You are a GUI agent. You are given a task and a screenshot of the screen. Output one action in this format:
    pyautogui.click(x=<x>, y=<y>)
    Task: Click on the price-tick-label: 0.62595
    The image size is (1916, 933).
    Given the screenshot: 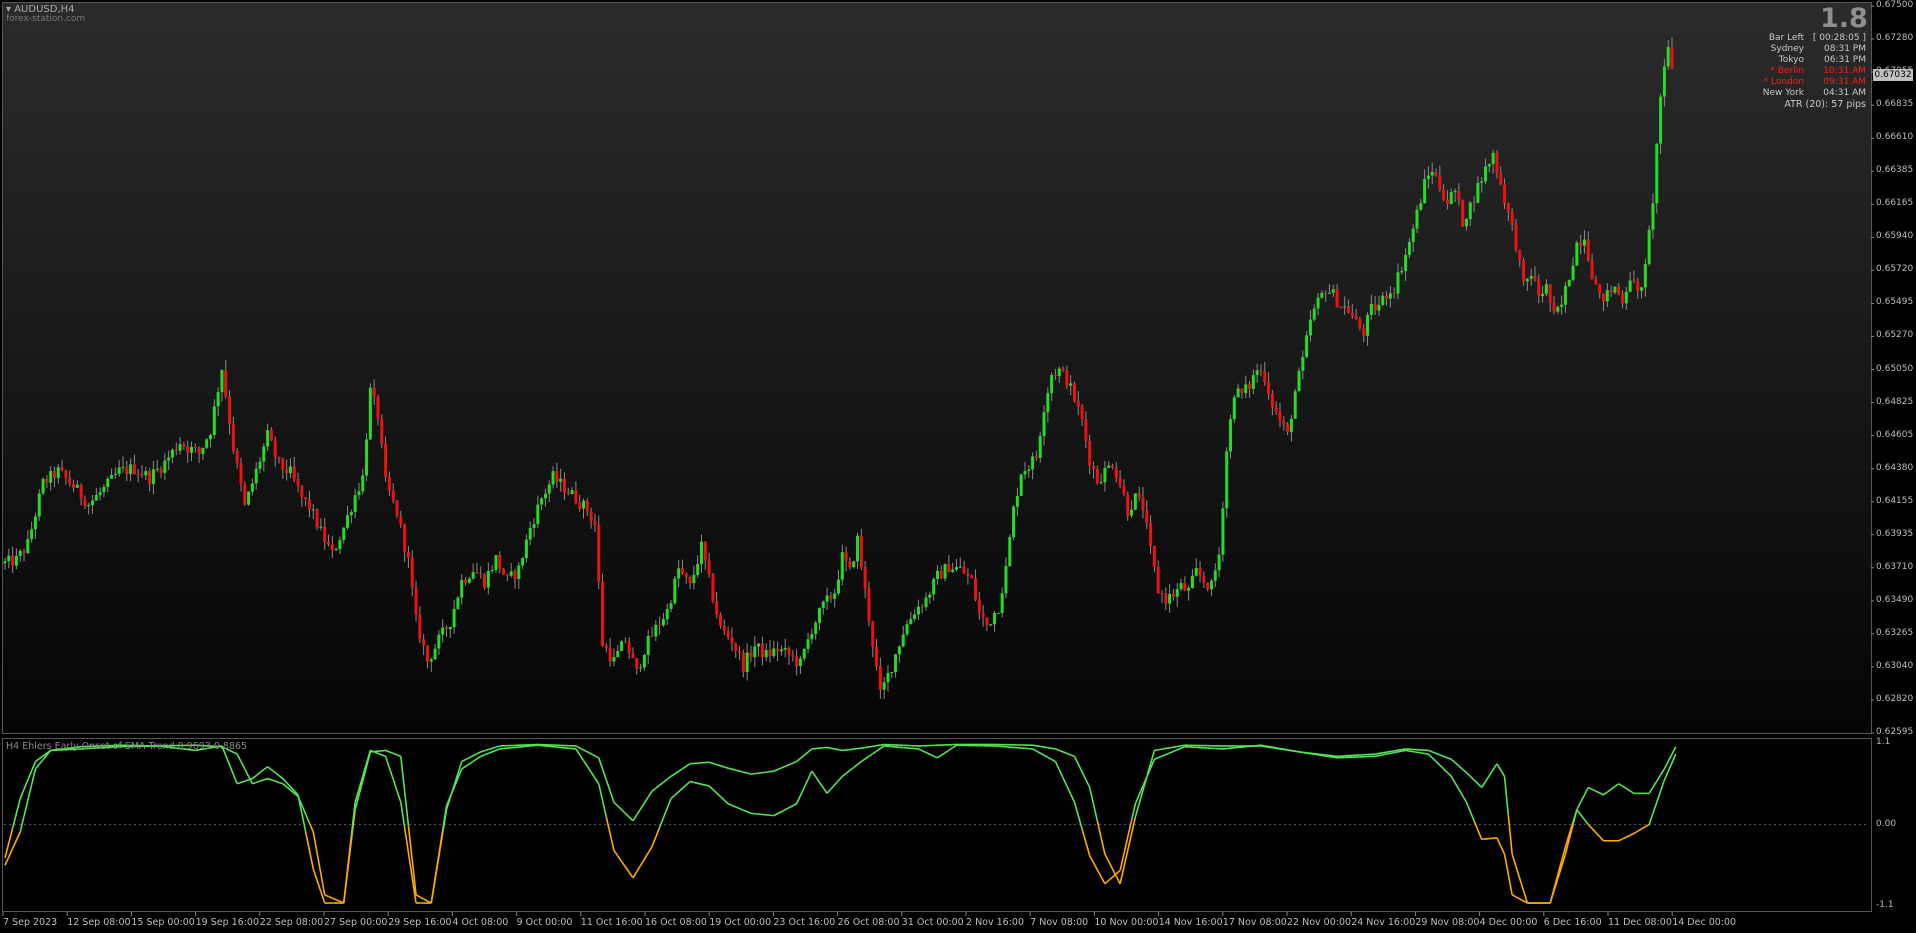 What is the action you would take?
    pyautogui.click(x=1895, y=732)
    